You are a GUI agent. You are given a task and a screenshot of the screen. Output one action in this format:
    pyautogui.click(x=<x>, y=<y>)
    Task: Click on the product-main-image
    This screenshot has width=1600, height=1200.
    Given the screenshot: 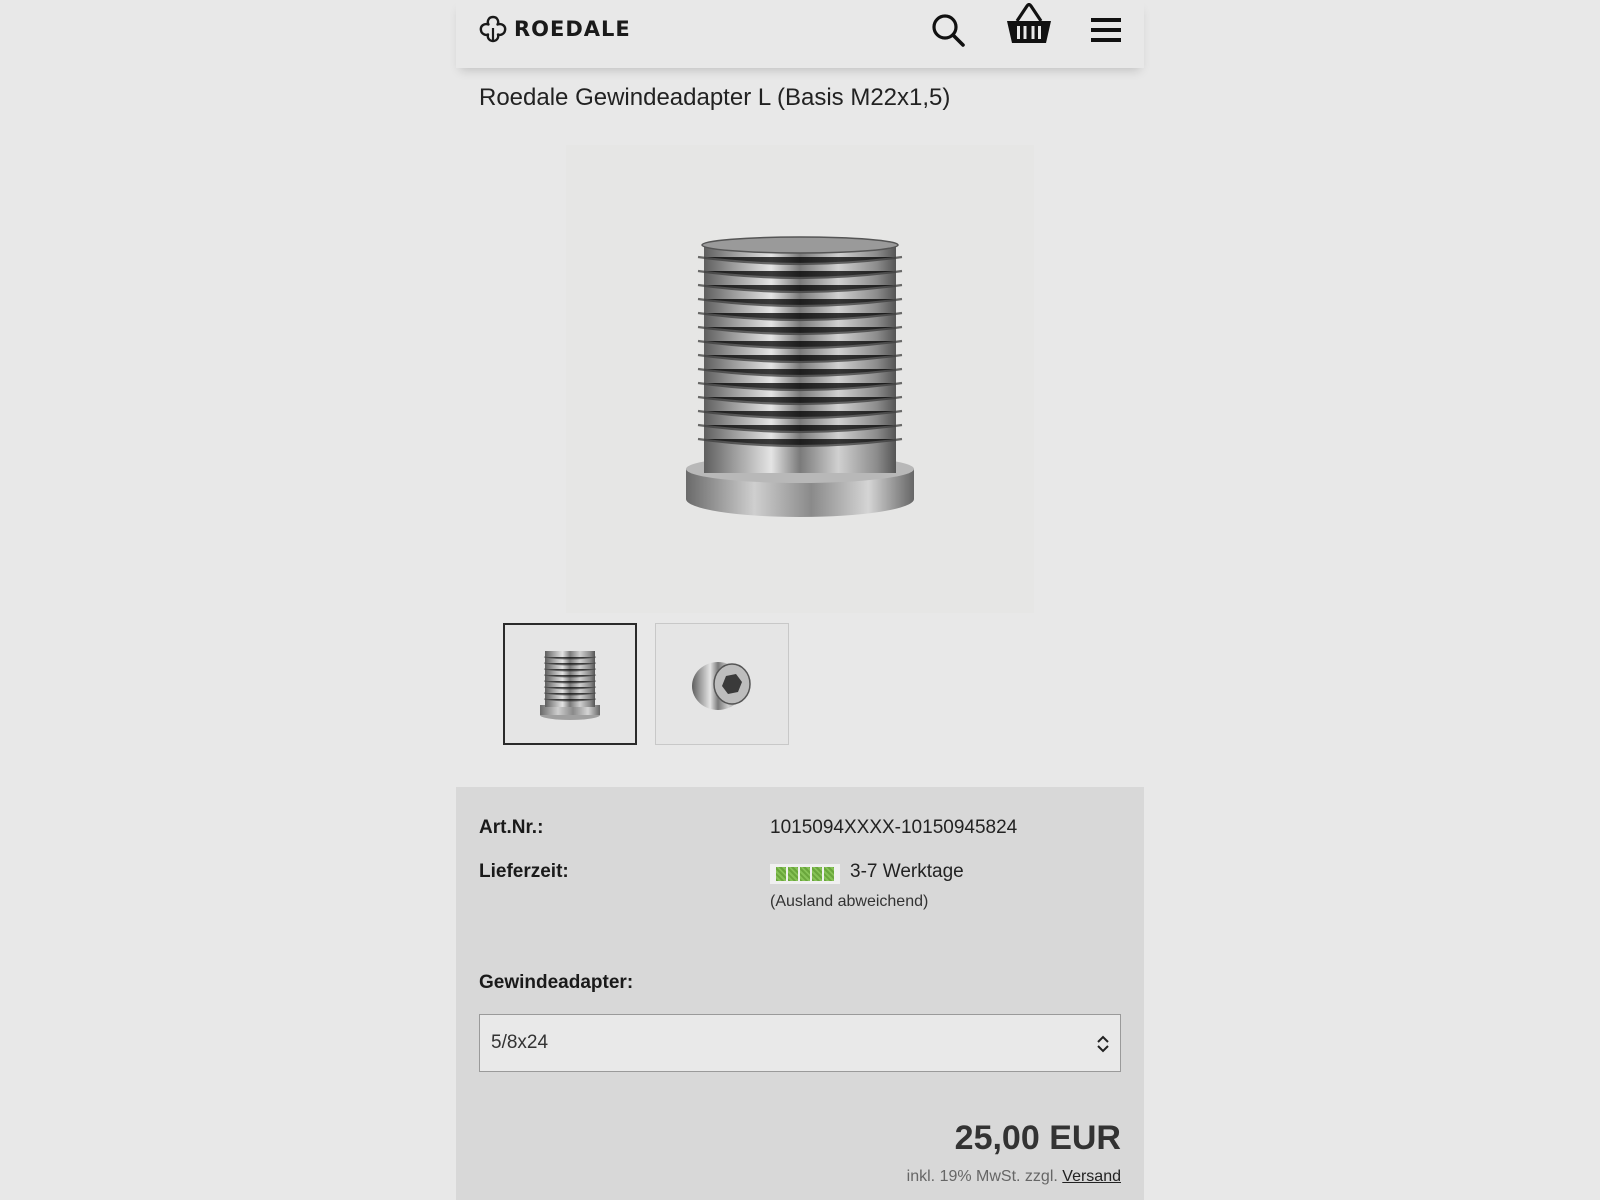 What is the action you would take?
    pyautogui.click(x=800, y=379)
    